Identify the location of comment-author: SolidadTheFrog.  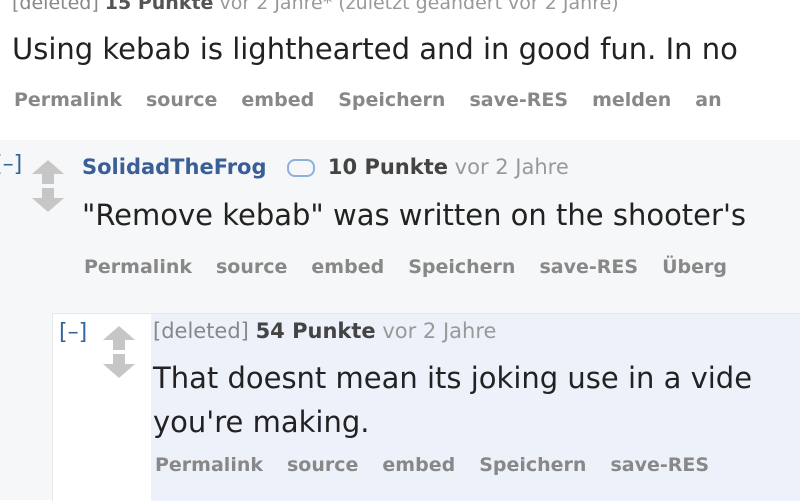
(174, 167).